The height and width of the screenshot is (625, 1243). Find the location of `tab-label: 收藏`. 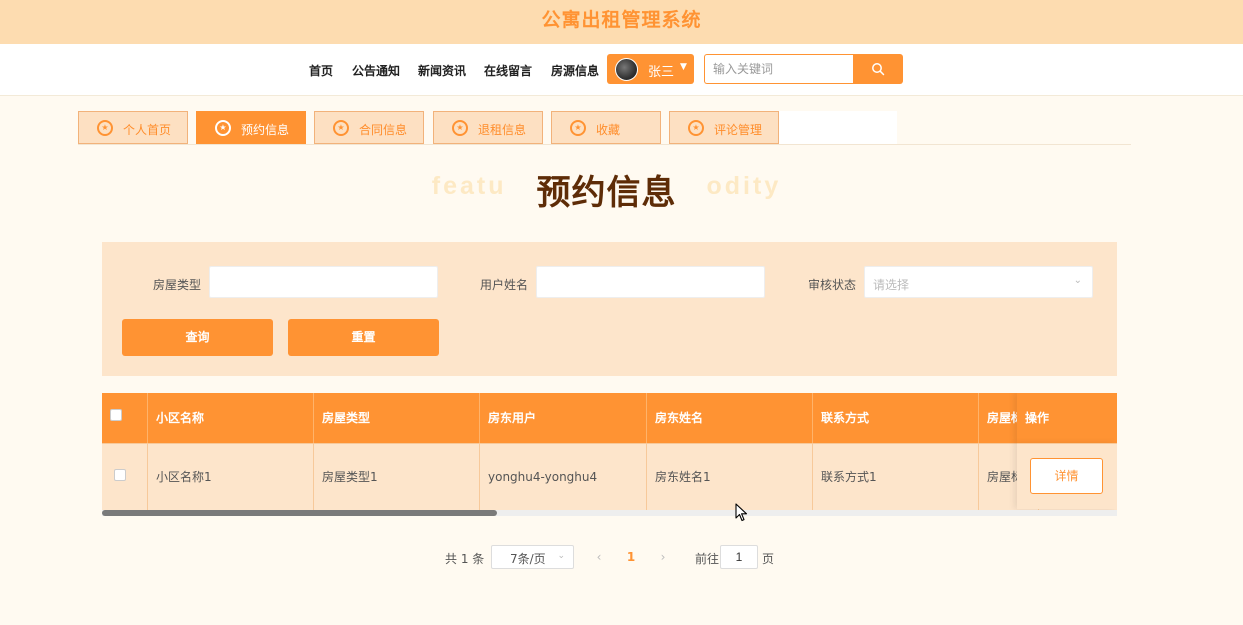

tab-label: 收藏 is located at coordinates (608, 130).